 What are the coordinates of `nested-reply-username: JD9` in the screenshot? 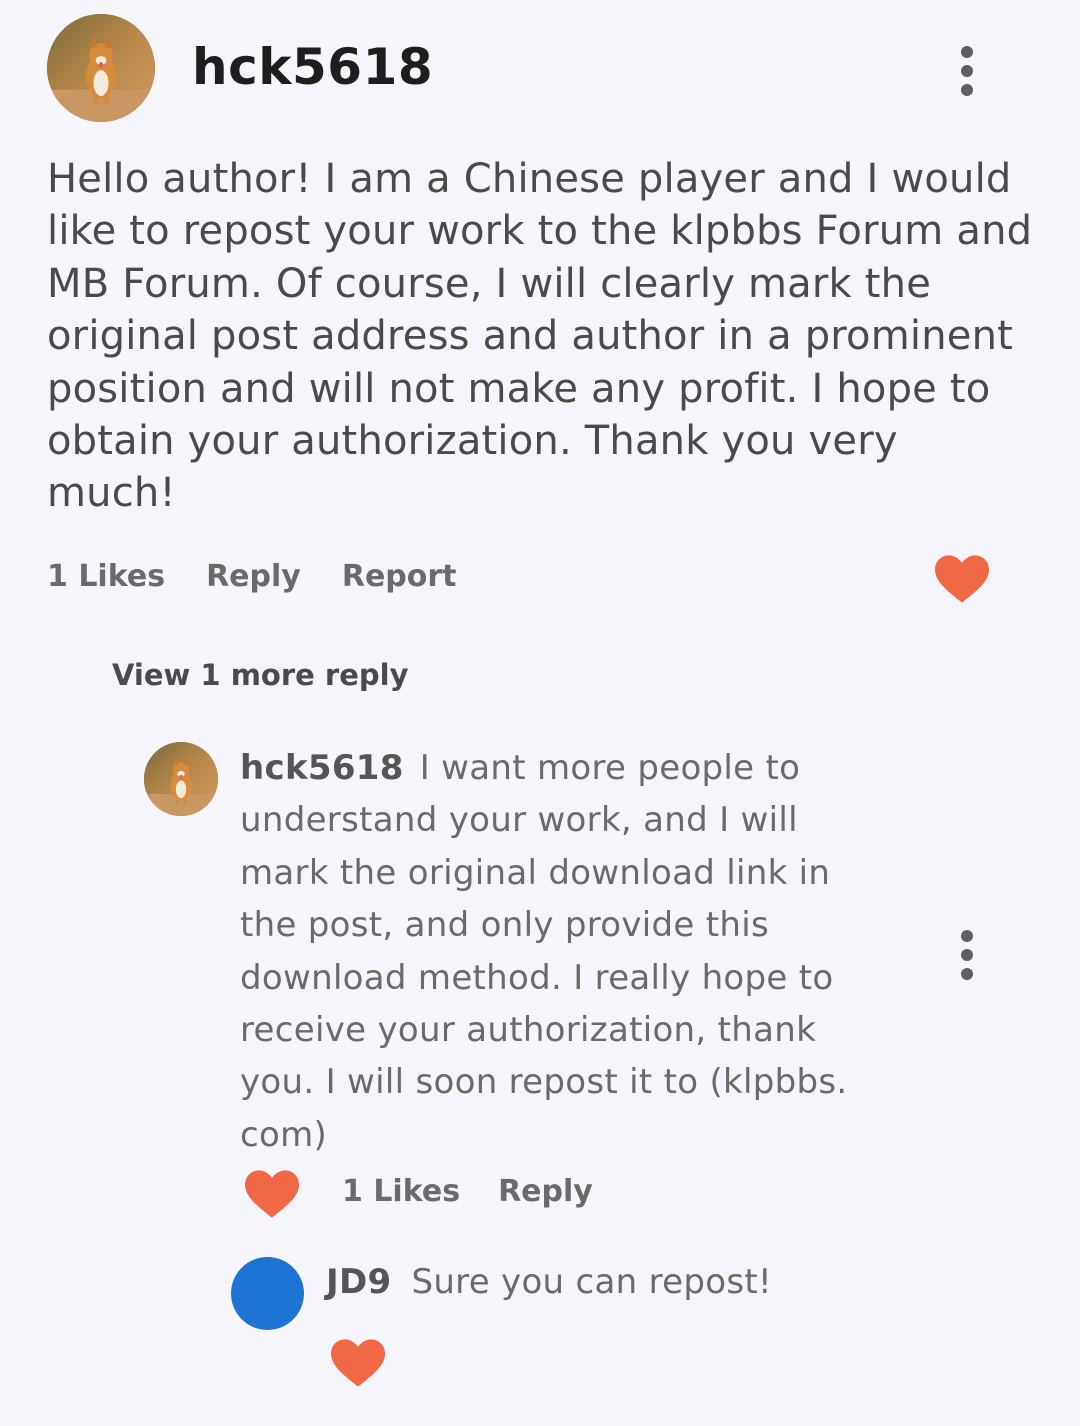 It's located at (358, 1282).